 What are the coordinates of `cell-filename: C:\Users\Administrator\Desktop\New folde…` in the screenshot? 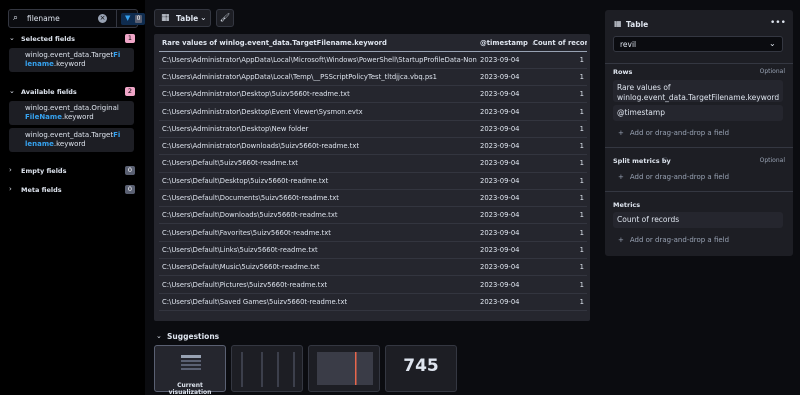 It's located at (318, 129).